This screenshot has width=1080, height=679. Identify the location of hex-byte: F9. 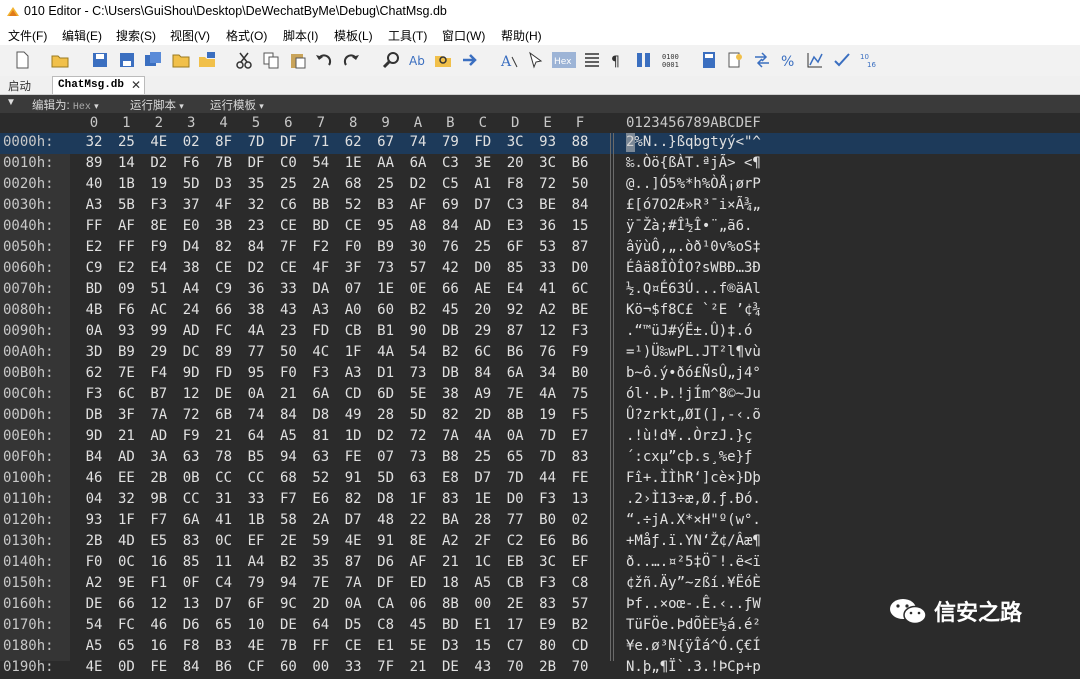
(191, 436).